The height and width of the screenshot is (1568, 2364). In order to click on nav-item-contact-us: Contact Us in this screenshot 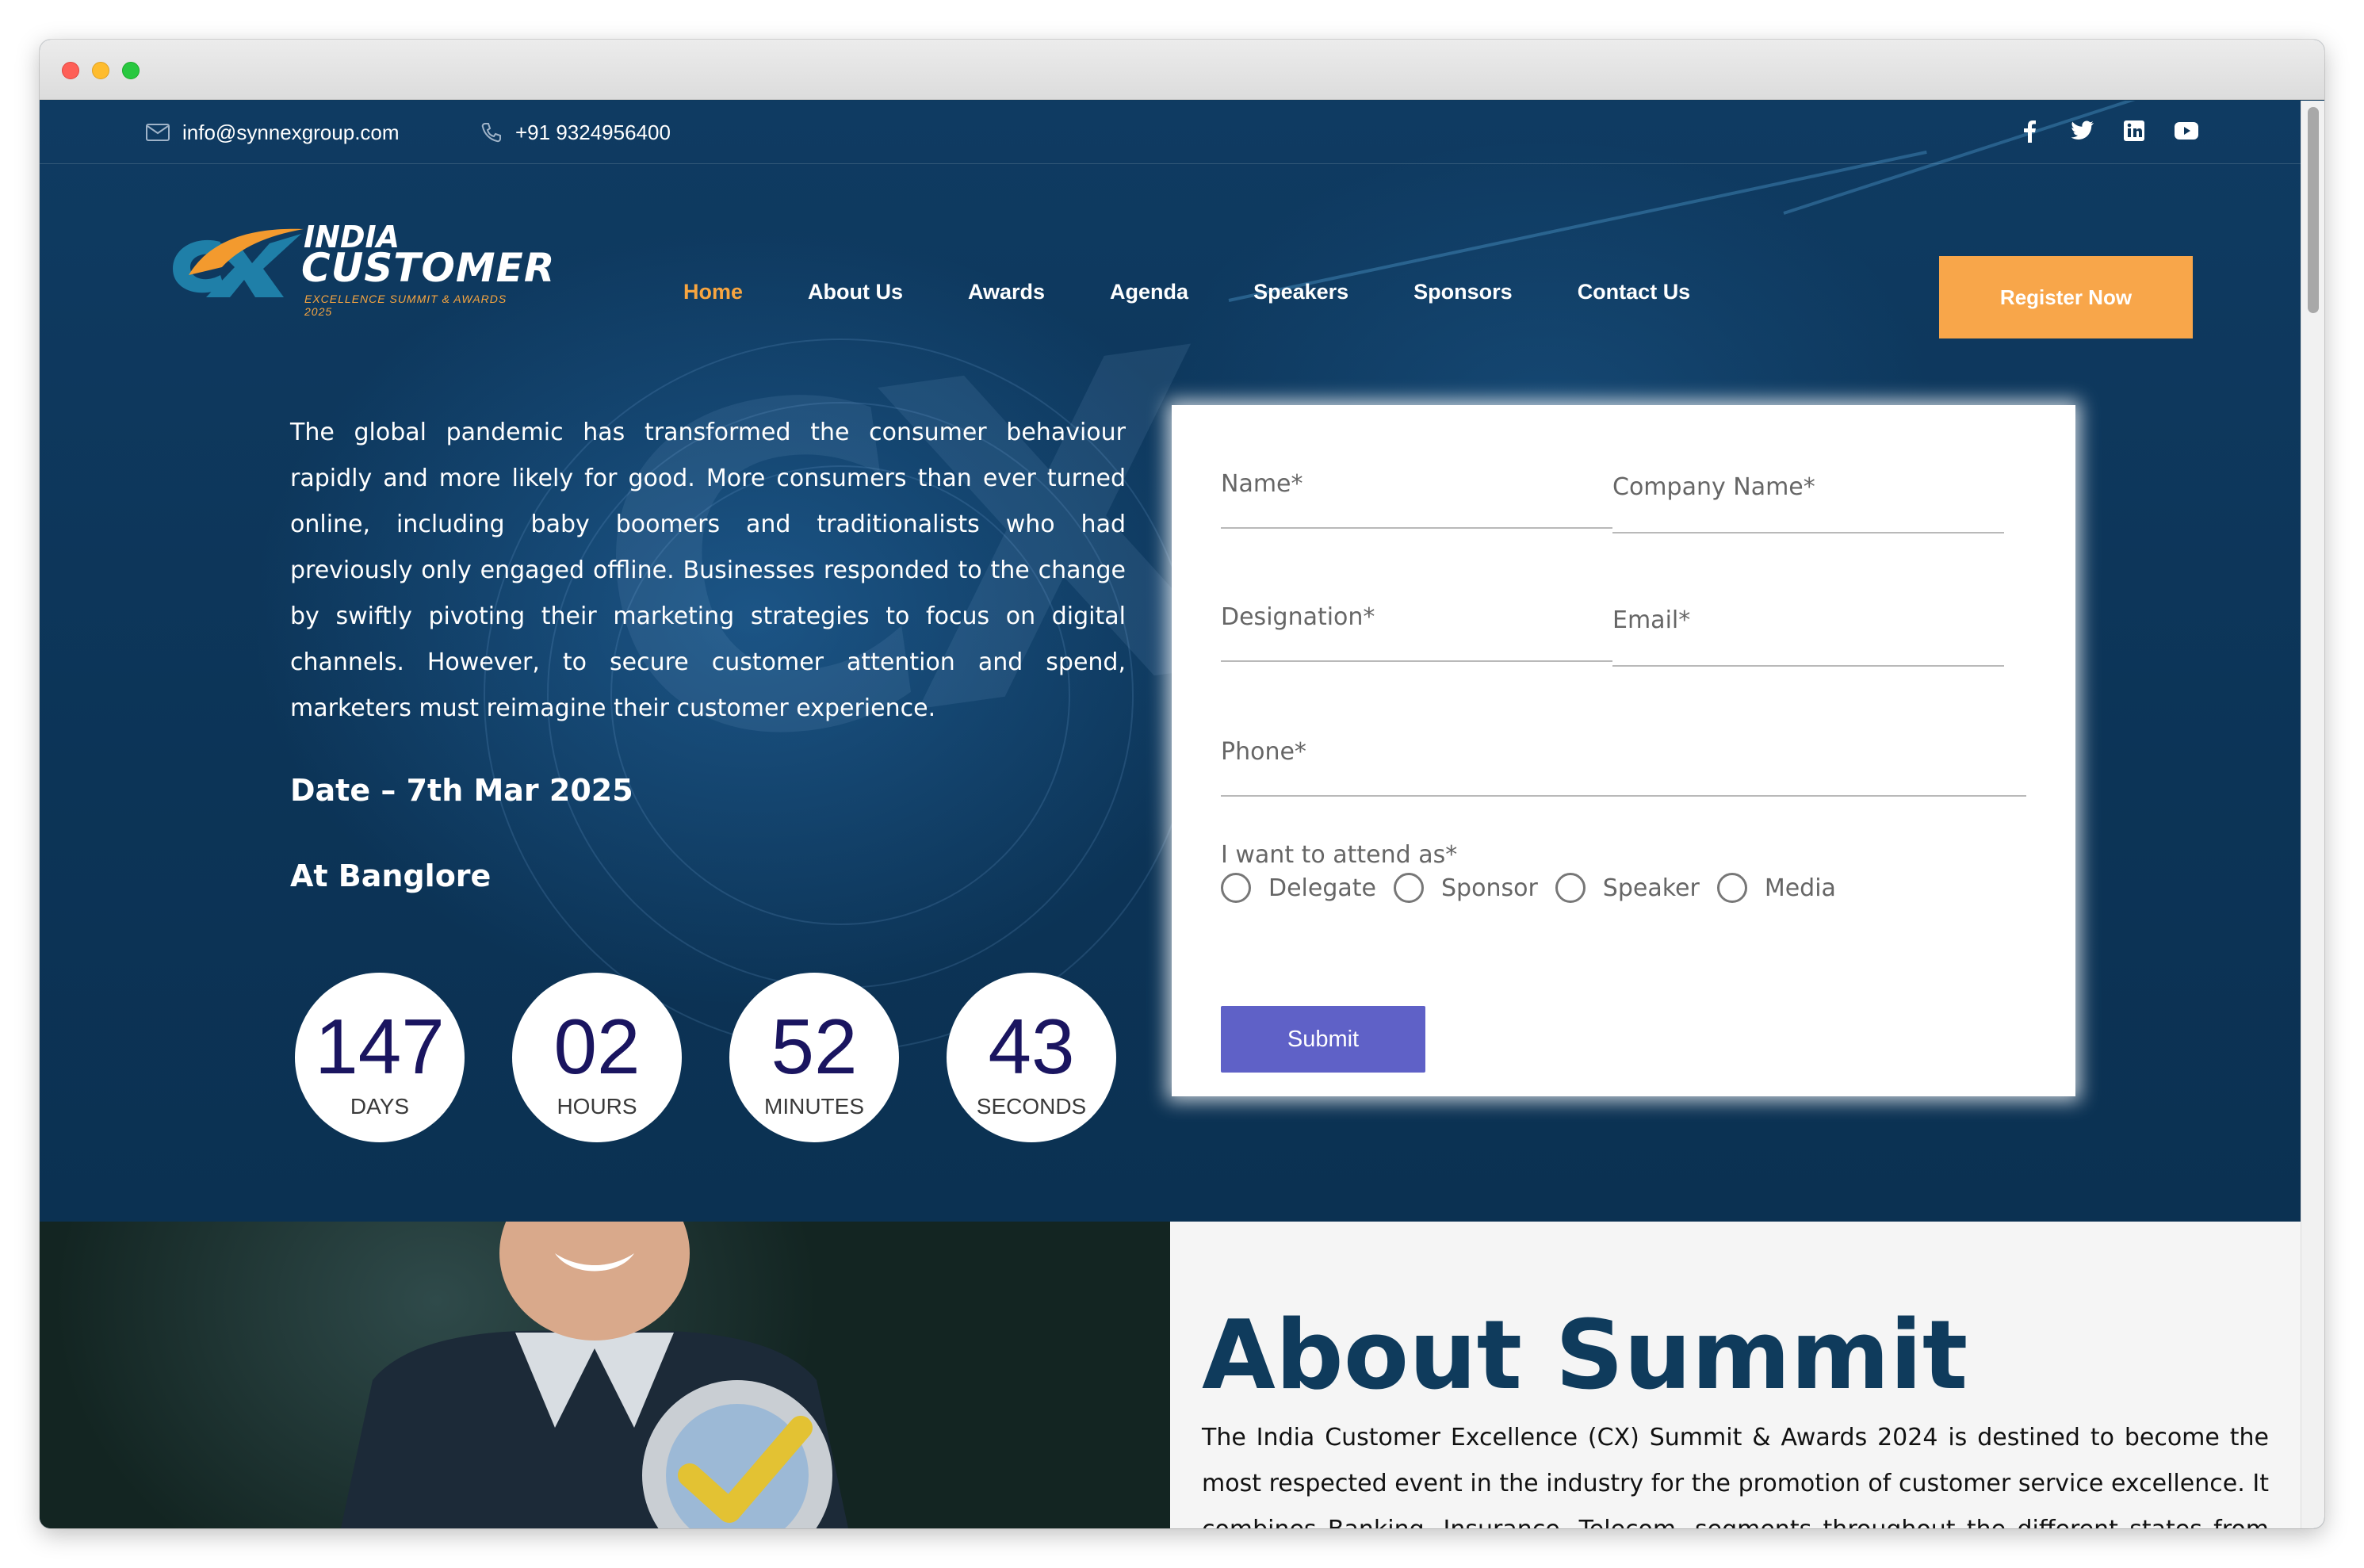, I will do `click(1634, 292)`.